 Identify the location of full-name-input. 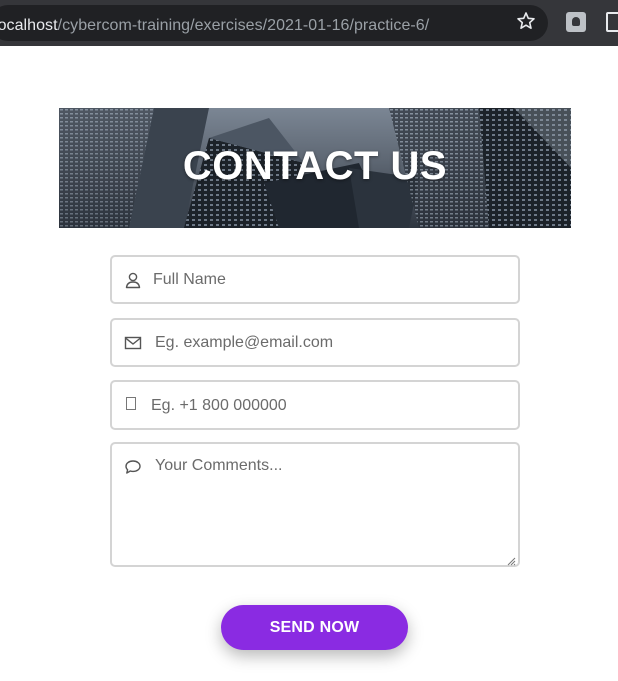
(328, 280).